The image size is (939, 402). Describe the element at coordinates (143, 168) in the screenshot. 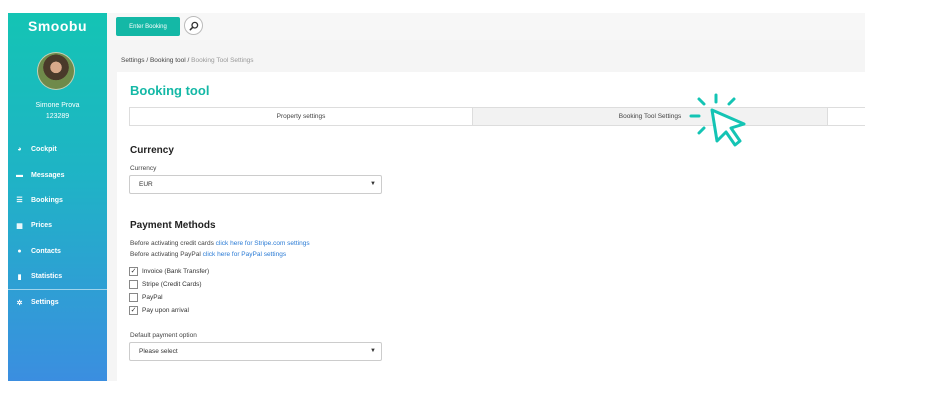

I see `currency-label: Currency` at that location.